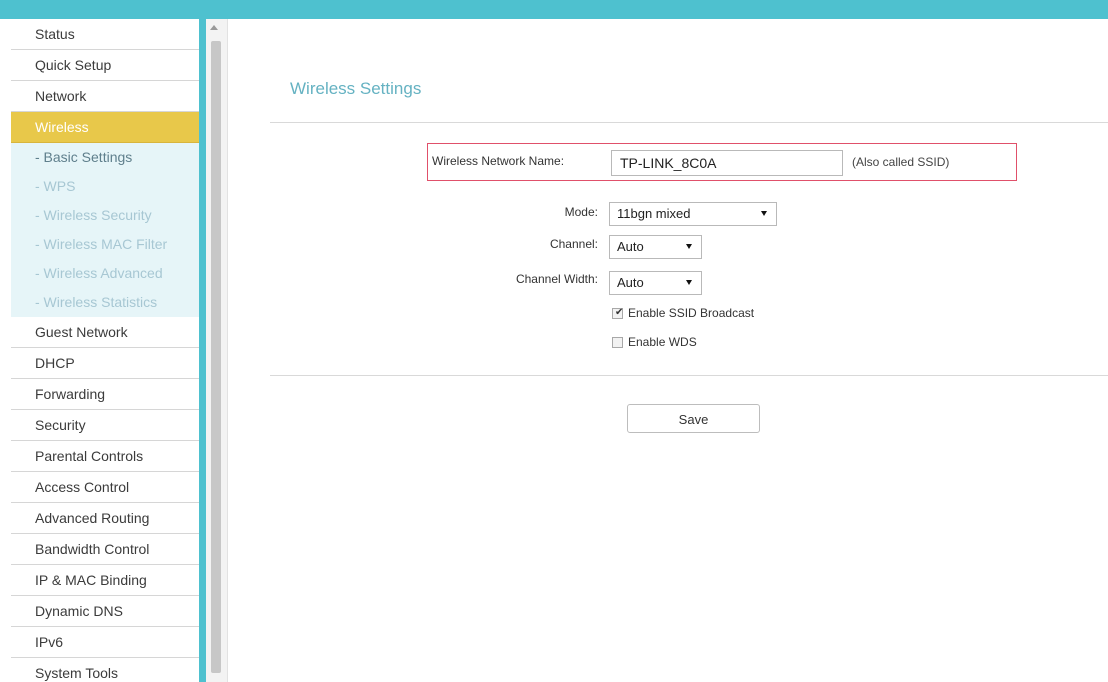 Image resolution: width=1108 pixels, height=682 pixels. Describe the element at coordinates (105, 642) in the screenshot. I see `sidebar-item-ipv6: IPv6` at that location.